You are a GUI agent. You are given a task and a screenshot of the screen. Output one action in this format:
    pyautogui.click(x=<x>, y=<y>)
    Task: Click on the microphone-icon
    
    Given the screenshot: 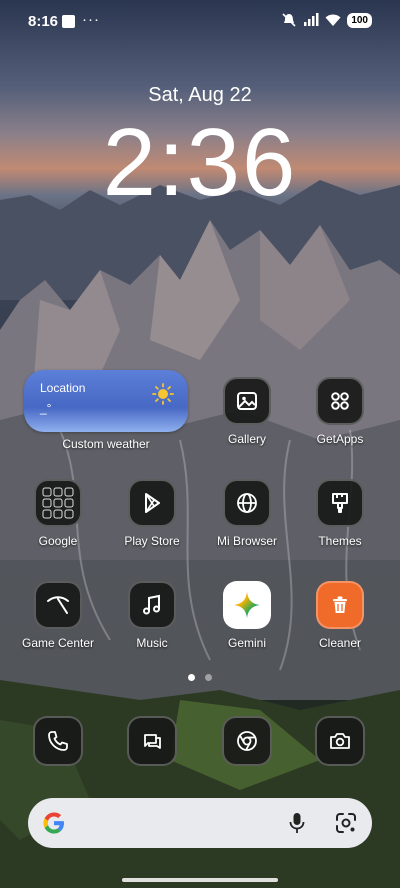 What is the action you would take?
    pyautogui.click(x=297, y=823)
    